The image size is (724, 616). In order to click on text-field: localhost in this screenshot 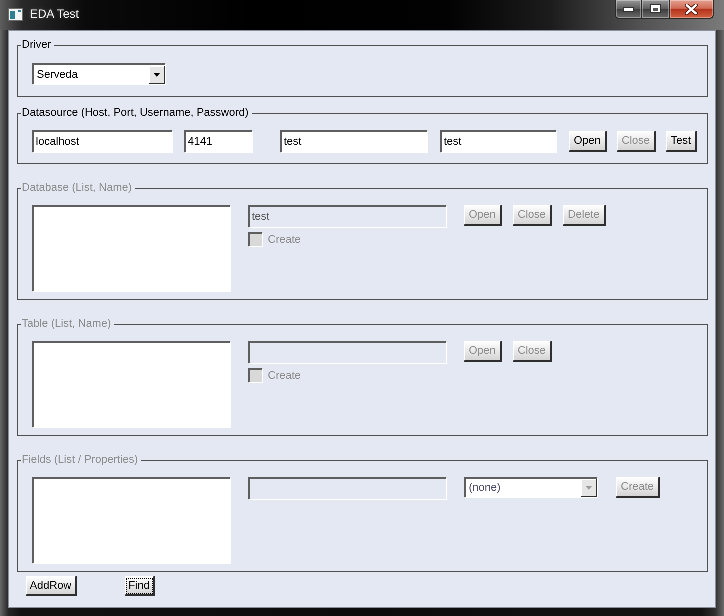, I will do `click(102, 141)`.